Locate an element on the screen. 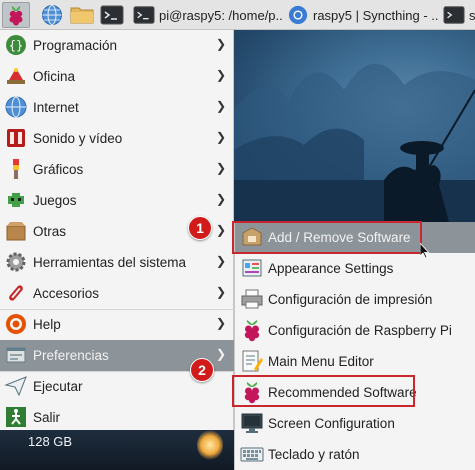 Image resolution: width=475 pixels, height=470 pixels. submenu-item-appearance-settings: Appearance Settings is located at coordinates (355, 268).